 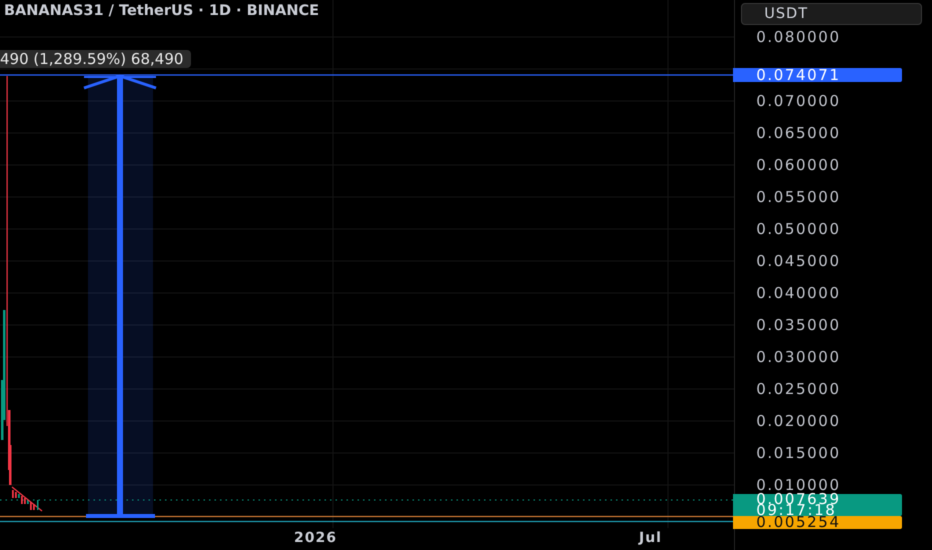 I want to click on low-price-label: 0.005254, so click(x=817, y=522).